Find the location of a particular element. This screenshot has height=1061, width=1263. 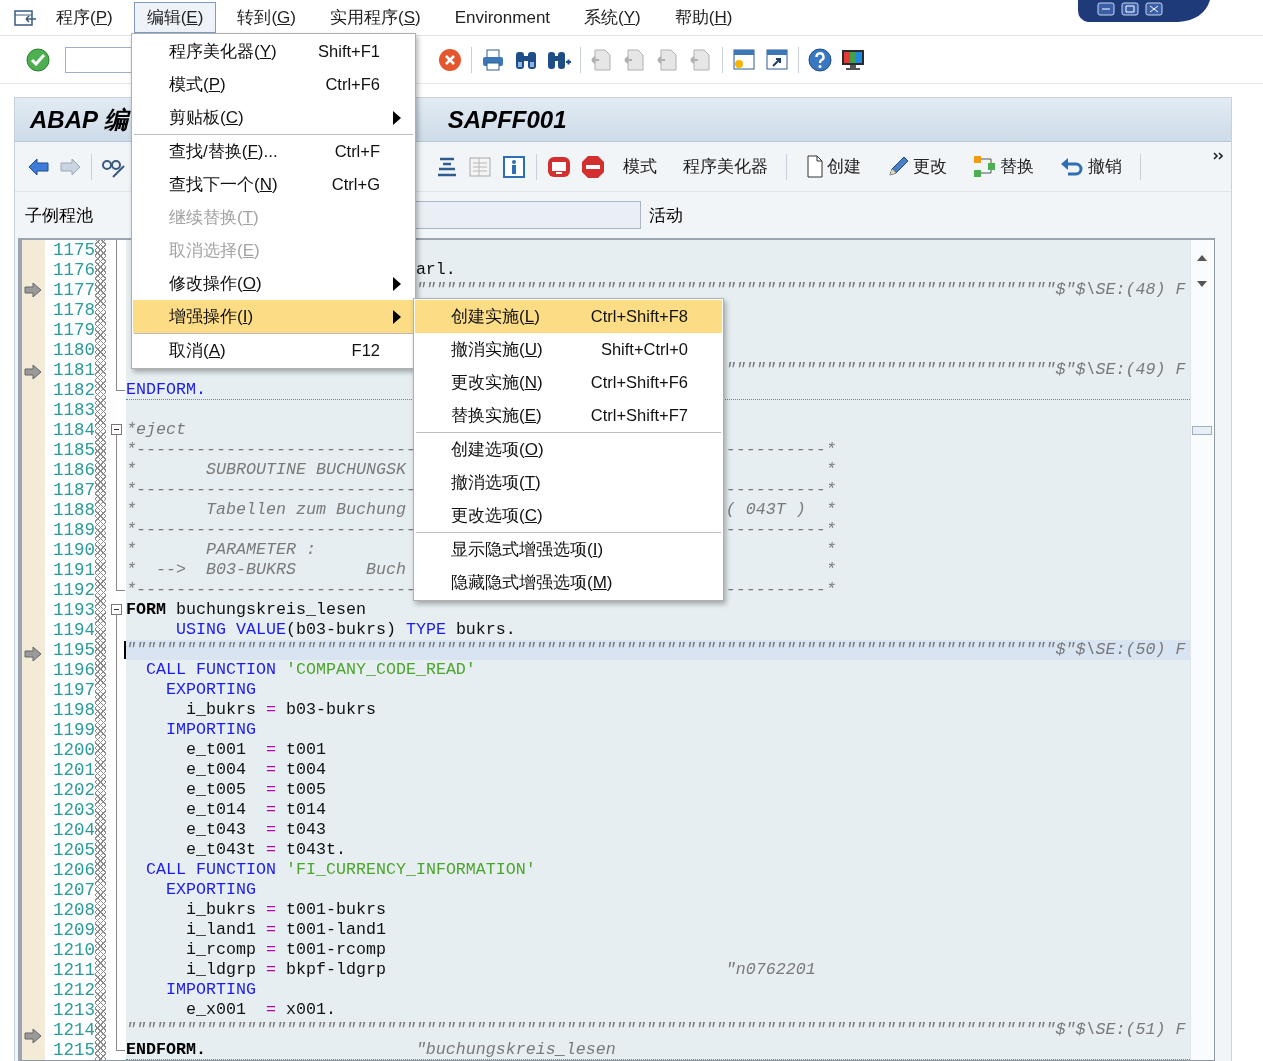

line-number: 1197 is located at coordinates (74, 690).